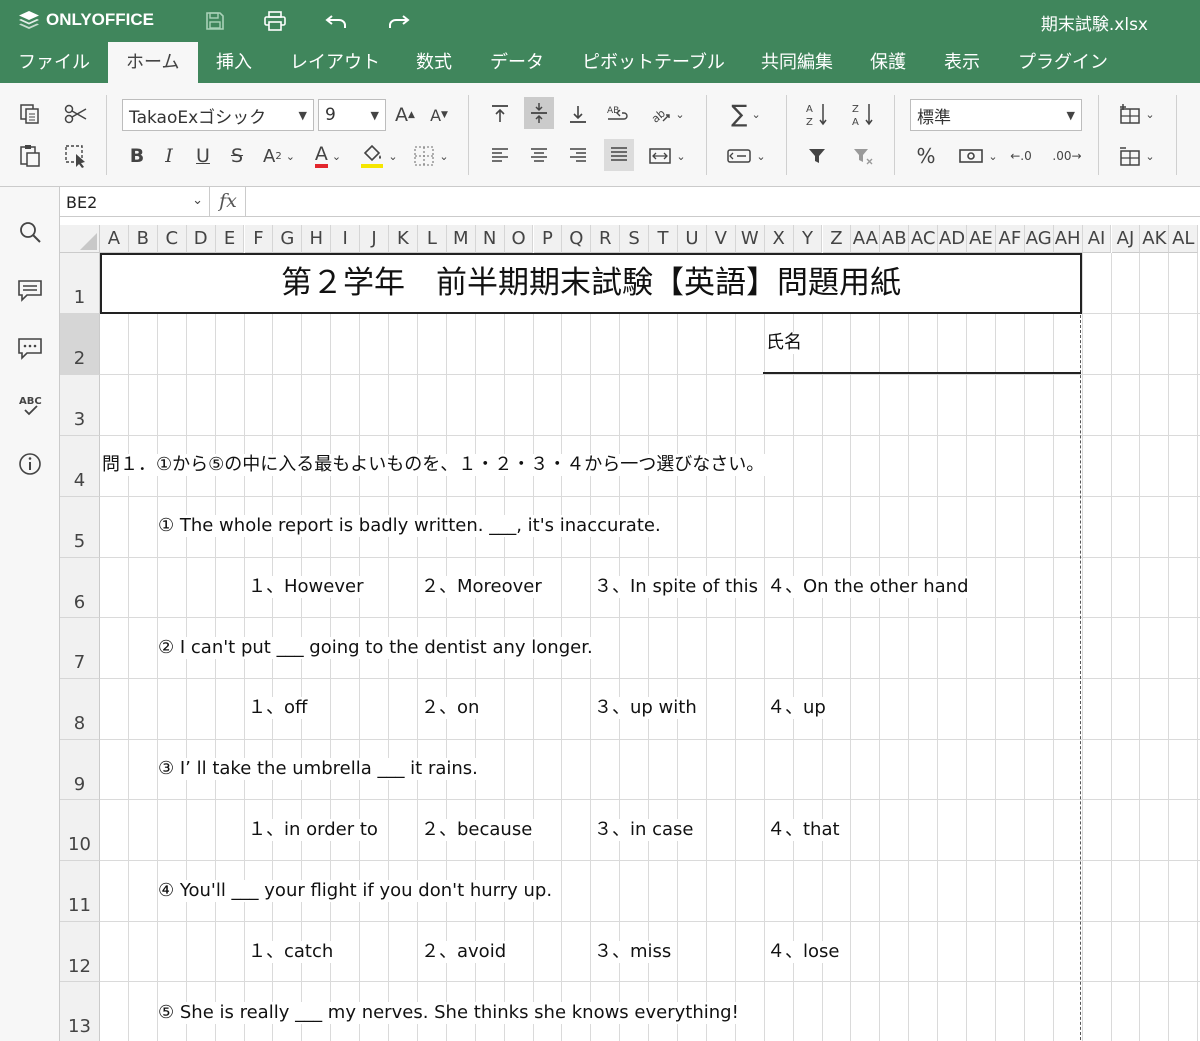 The height and width of the screenshot is (1041, 1200). I want to click on q3-option-2: ２、because, so click(478, 830).